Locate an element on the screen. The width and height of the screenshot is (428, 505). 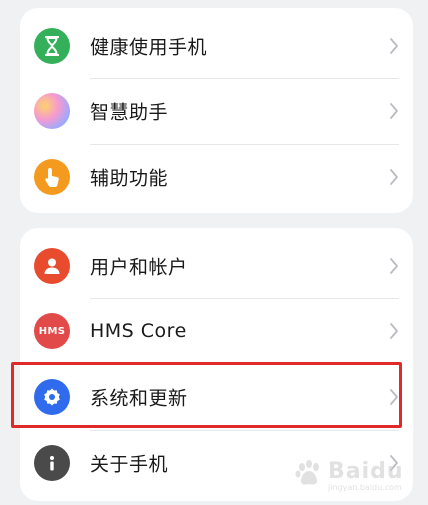
gear-icon is located at coordinates (52, 397).